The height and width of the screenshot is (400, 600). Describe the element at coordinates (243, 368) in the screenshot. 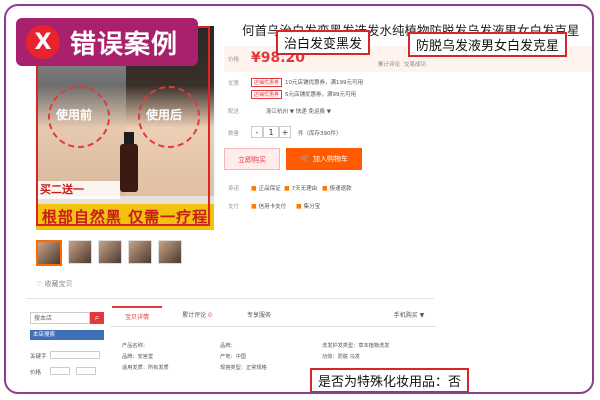

I see `spec-item: 规格类型：正常规格` at that location.